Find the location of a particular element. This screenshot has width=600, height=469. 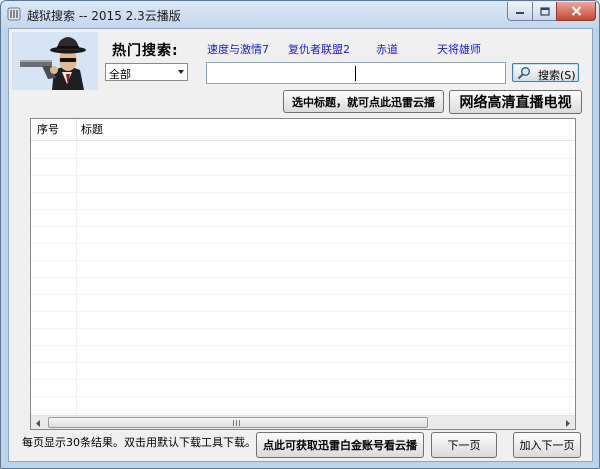

magnifier-icon is located at coordinates (523, 73).